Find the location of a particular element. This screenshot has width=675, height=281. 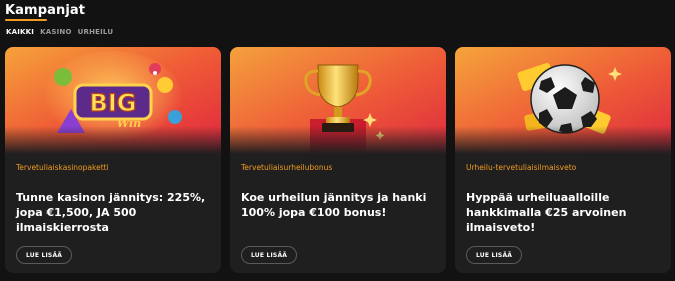

filter-tabs: KAIKKI KASINO URHEILU is located at coordinates (59, 32).